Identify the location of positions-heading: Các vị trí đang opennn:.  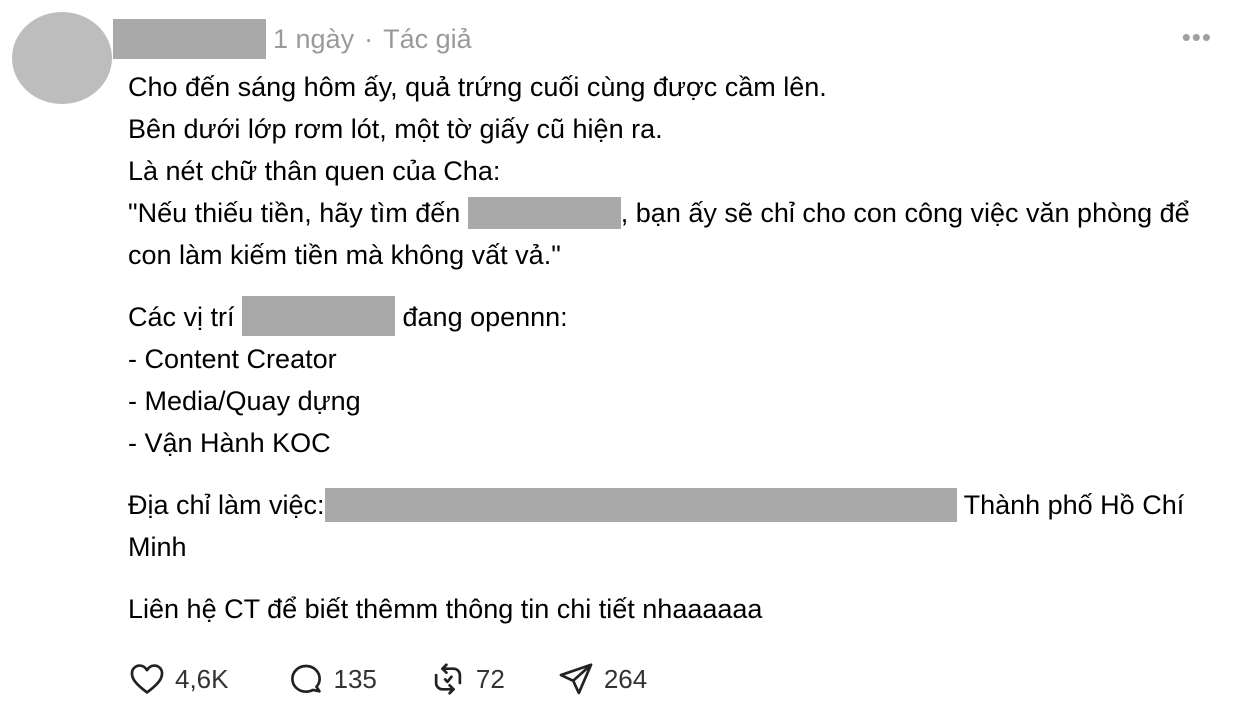
(663, 316).